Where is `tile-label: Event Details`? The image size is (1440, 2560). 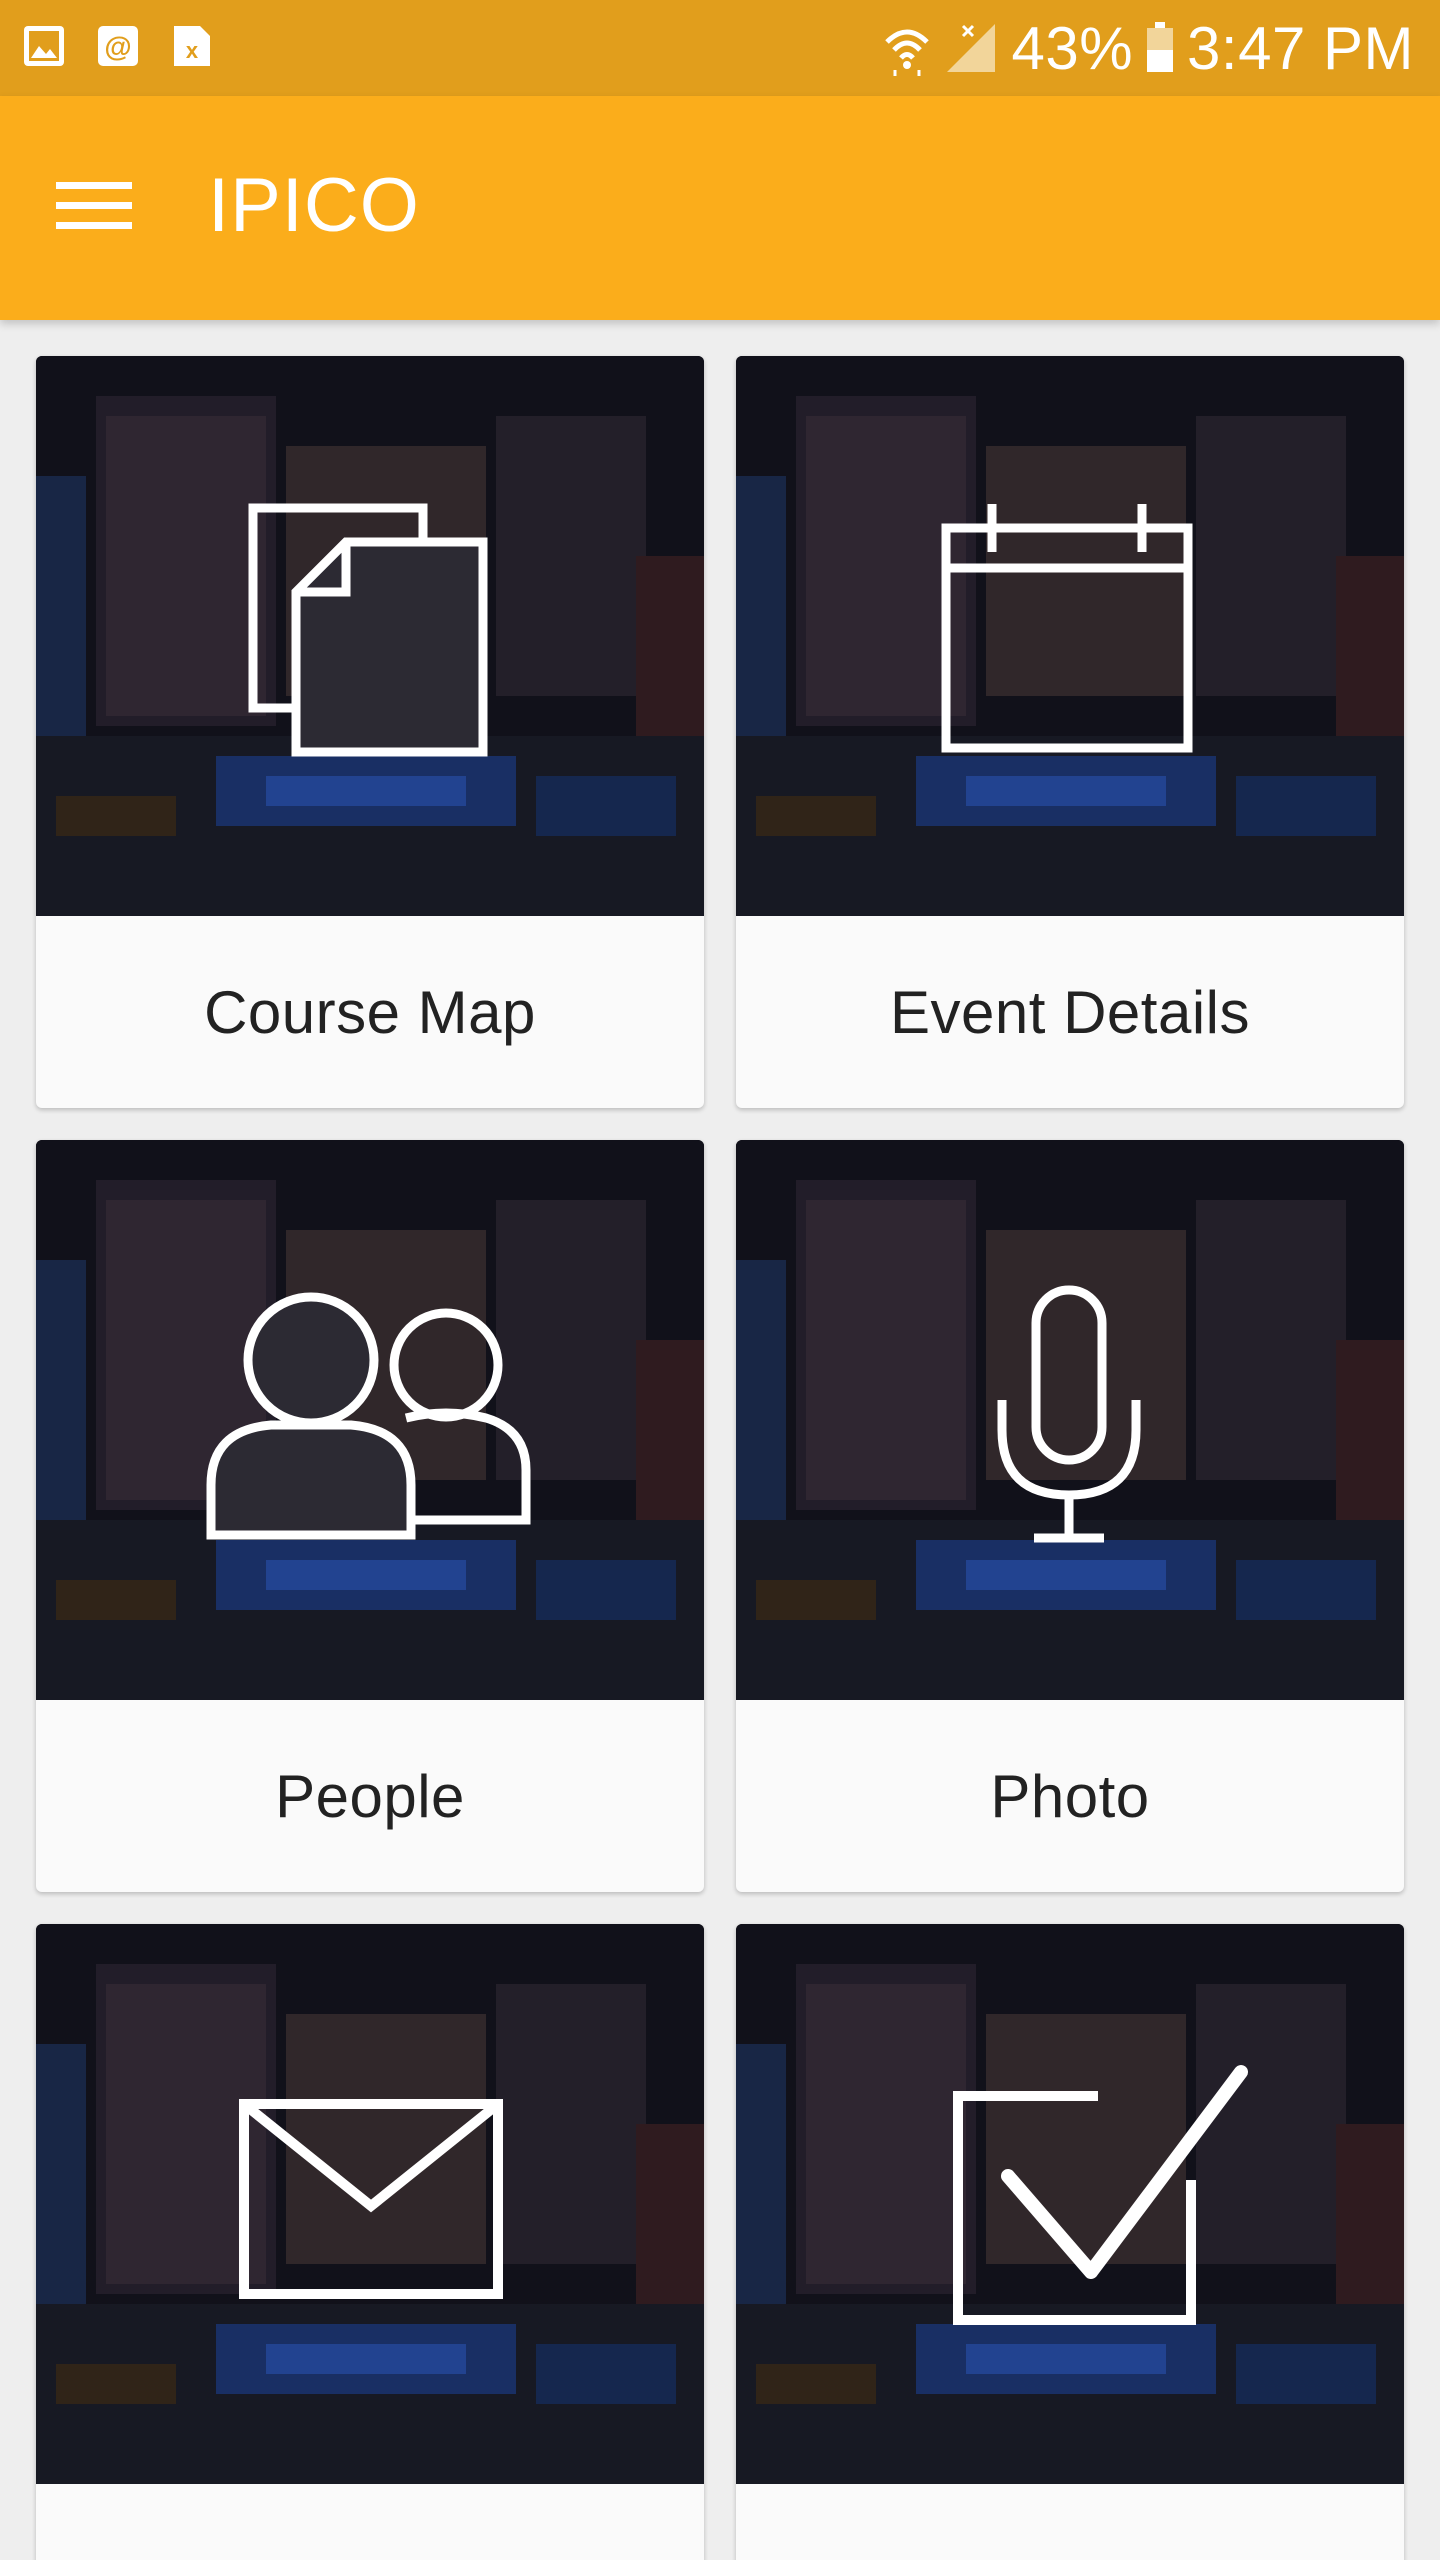
tile-label: Event Details is located at coordinates (1070, 1012).